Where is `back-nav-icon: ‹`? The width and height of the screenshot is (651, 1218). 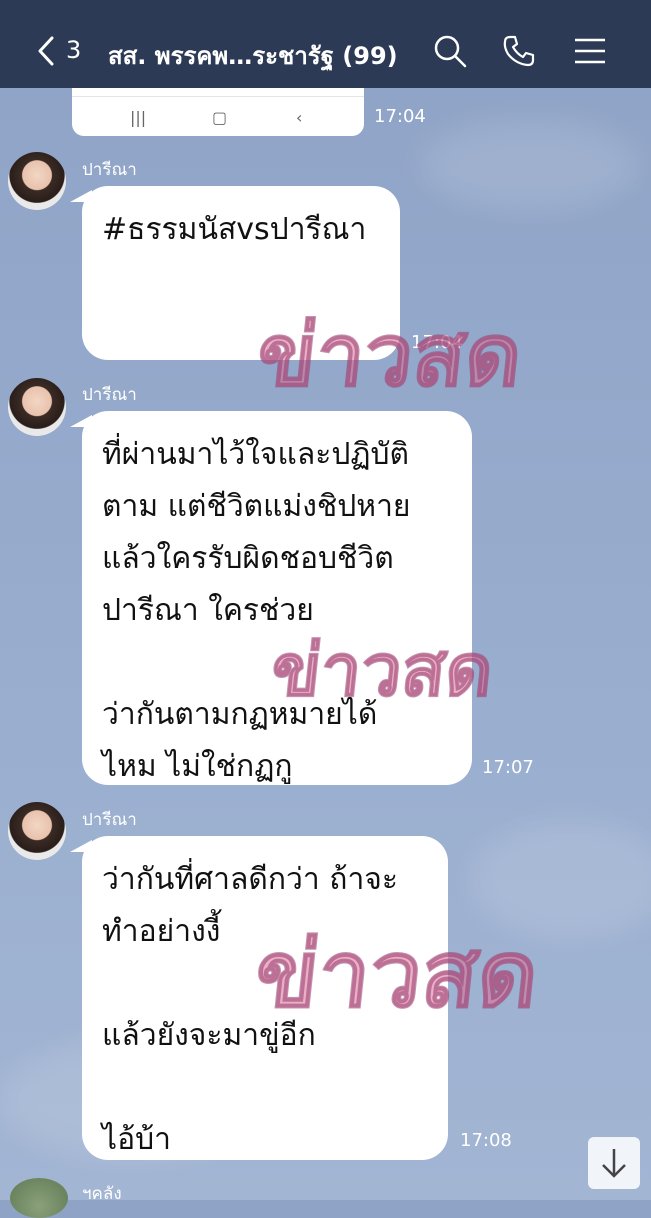 back-nav-icon: ‹ is located at coordinates (299, 117).